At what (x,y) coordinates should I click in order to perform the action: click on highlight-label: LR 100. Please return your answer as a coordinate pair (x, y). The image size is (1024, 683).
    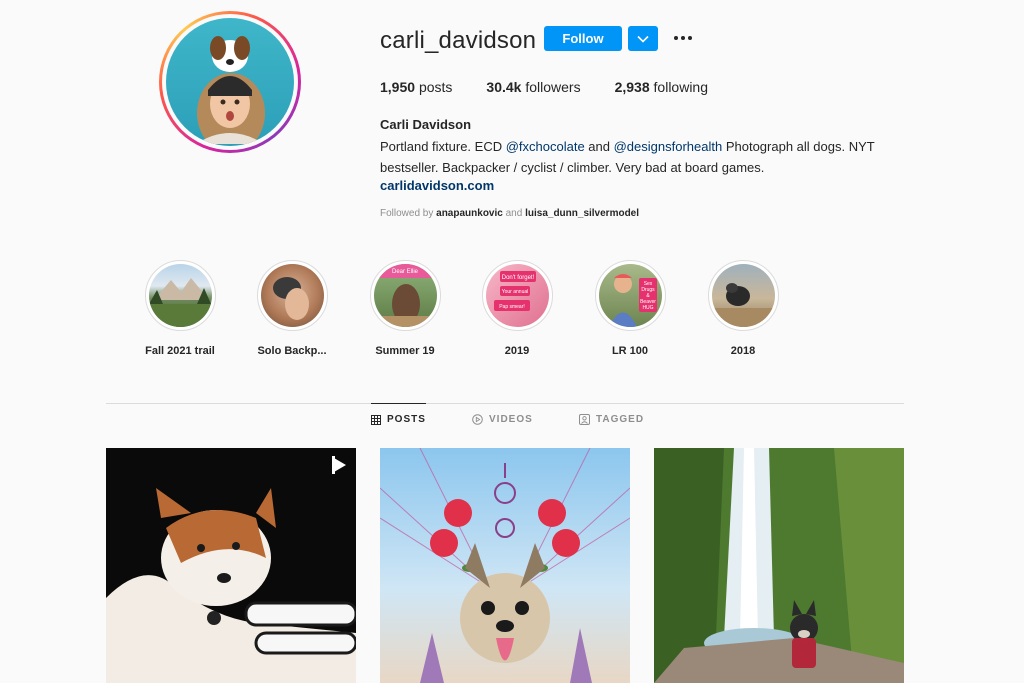
    Looking at the image, I should click on (630, 351).